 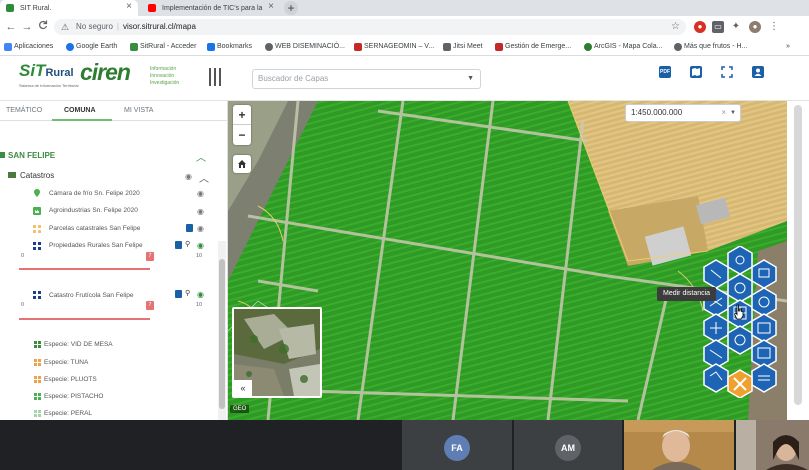 I want to click on layer-name: Catastro Frutícola San Felipe, so click(x=91, y=295).